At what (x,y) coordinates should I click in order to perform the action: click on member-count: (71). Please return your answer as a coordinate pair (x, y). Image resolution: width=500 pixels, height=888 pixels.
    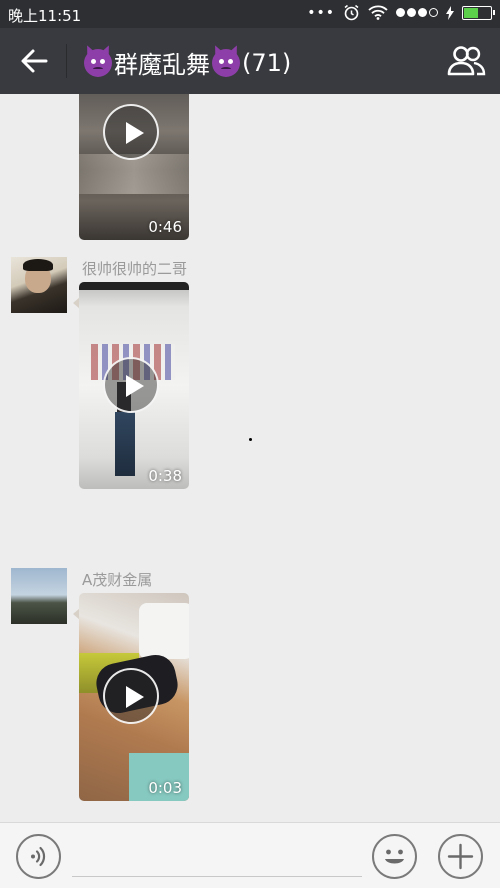
    Looking at the image, I should click on (267, 62).